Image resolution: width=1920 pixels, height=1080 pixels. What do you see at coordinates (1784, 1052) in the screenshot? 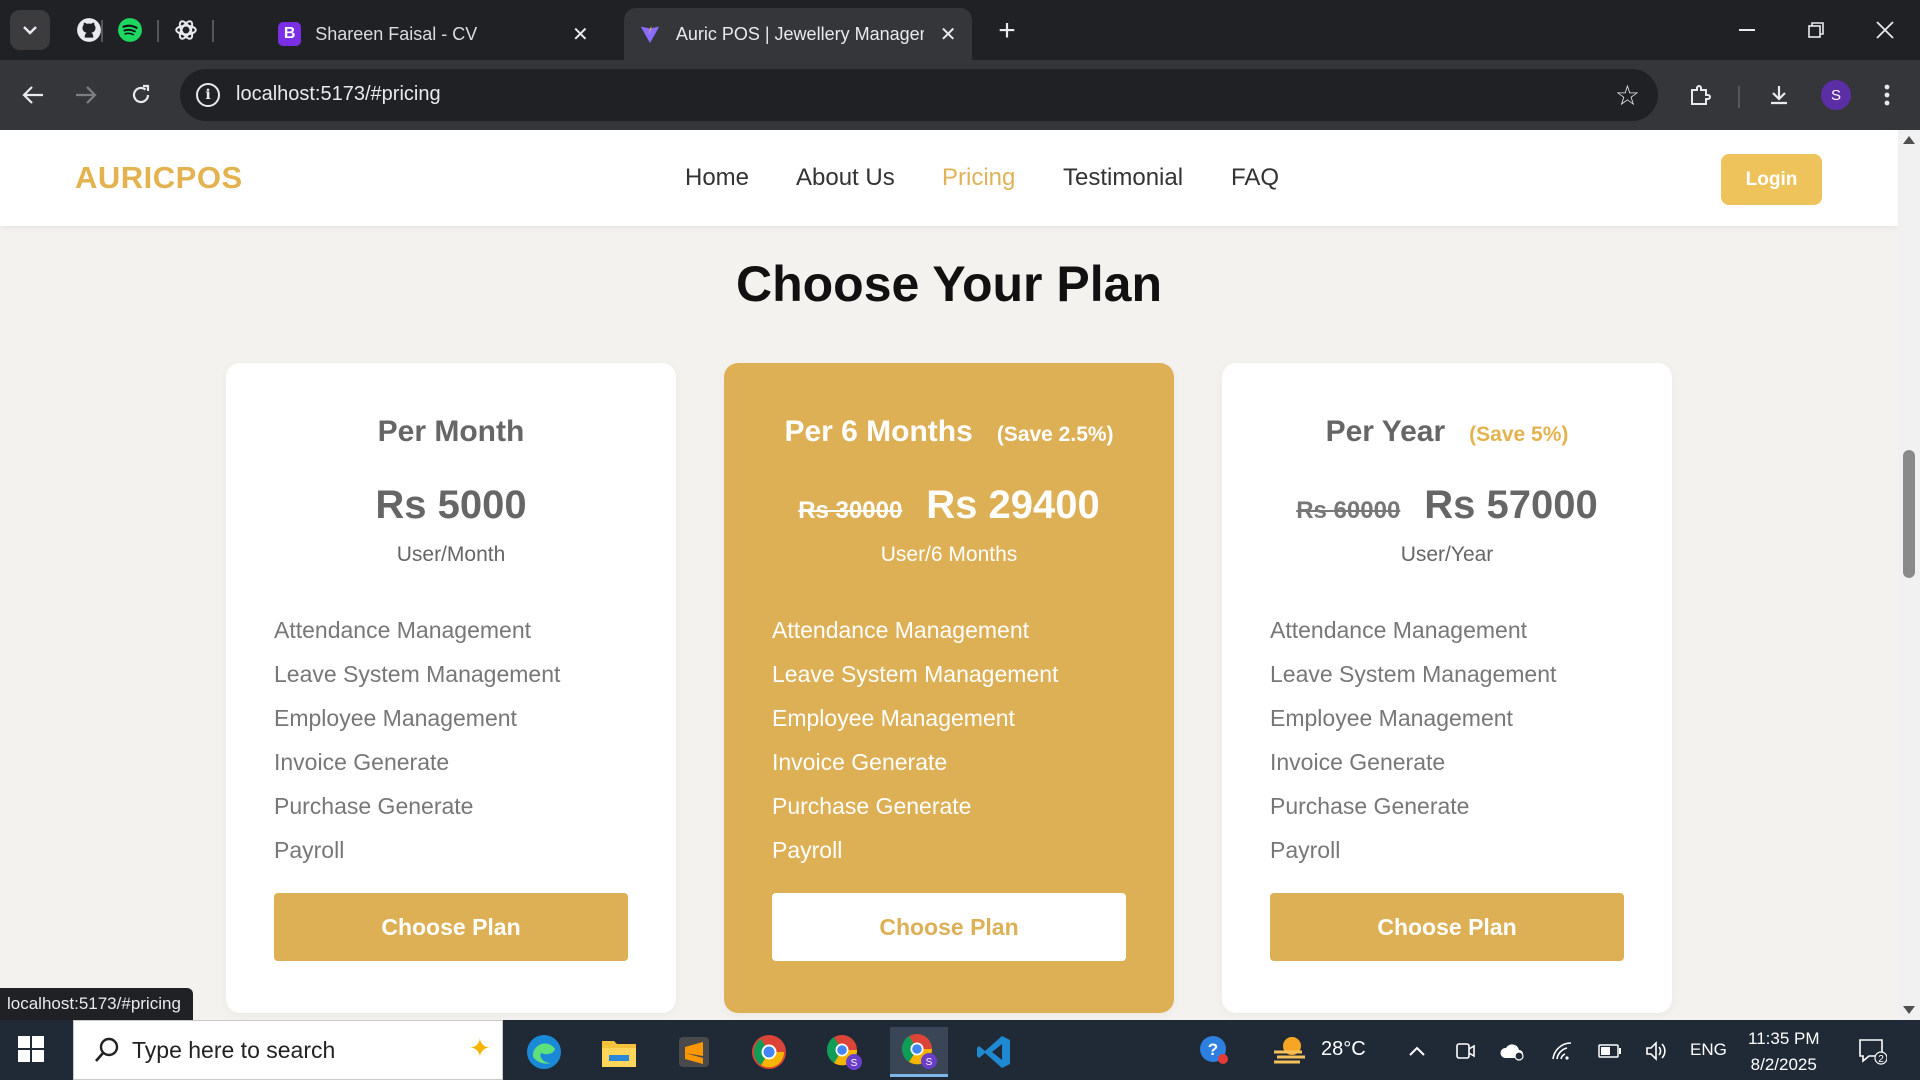
I see `taskbar-clock: 11:35 PM 8/2/2025` at bounding box center [1784, 1052].